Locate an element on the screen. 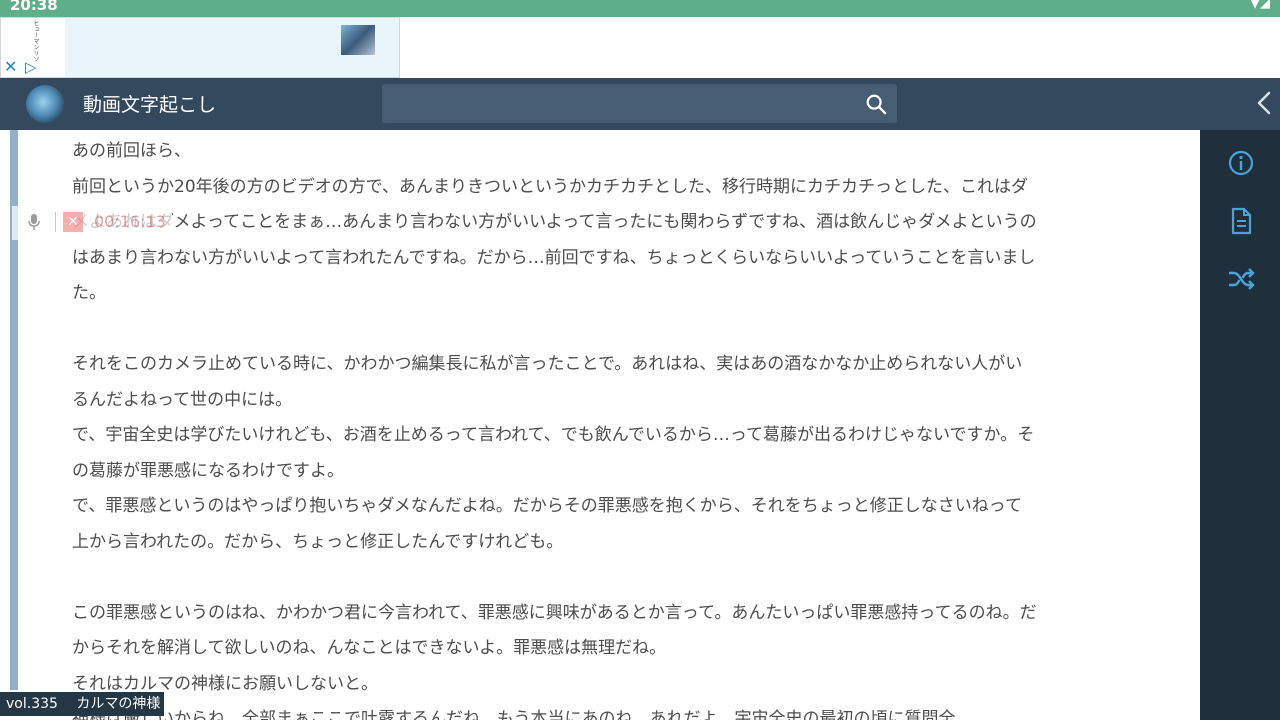 This screenshot has height=720, width=1280. transcript-line: からそれを解消して欲しいのね、んなことはできないよ。罪悪感は無理だね。 is located at coordinates (369, 648).